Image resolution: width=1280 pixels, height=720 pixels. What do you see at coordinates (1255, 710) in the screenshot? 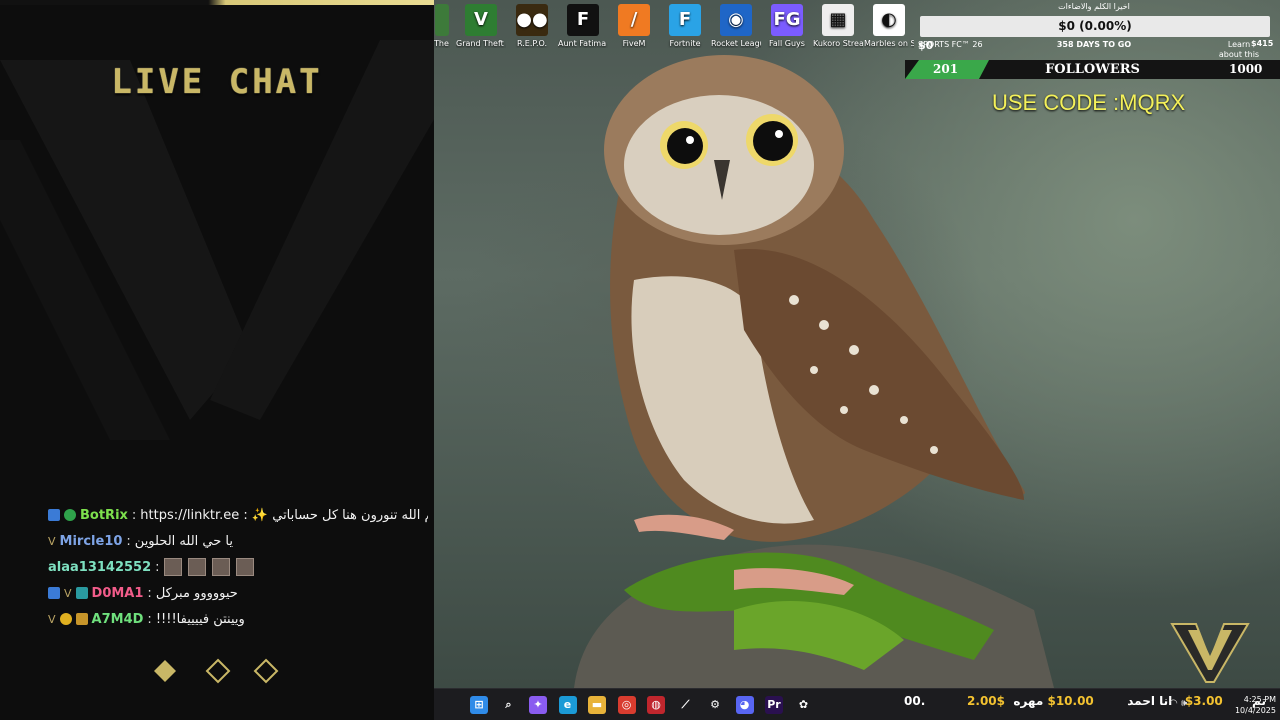
I see `clock-date: 10/4/2025` at bounding box center [1255, 710].